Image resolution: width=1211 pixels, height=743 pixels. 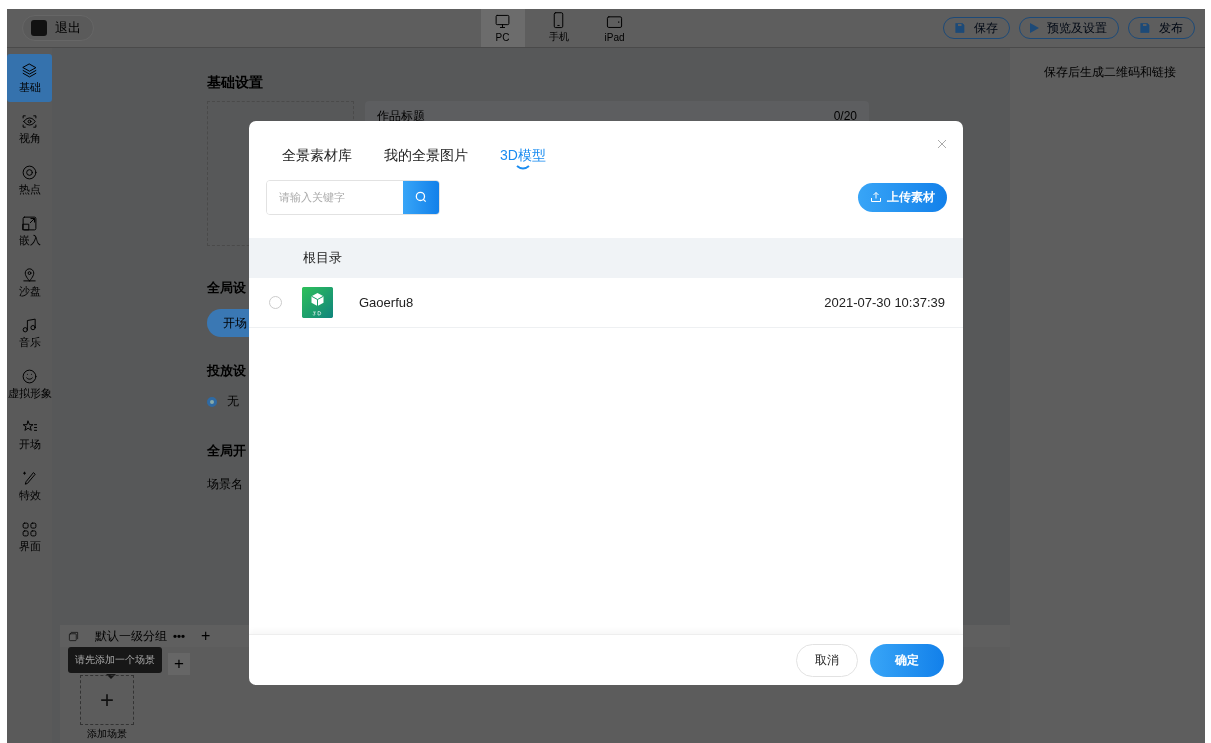 I want to click on breadcrumb: 根目录, so click(x=322, y=258).